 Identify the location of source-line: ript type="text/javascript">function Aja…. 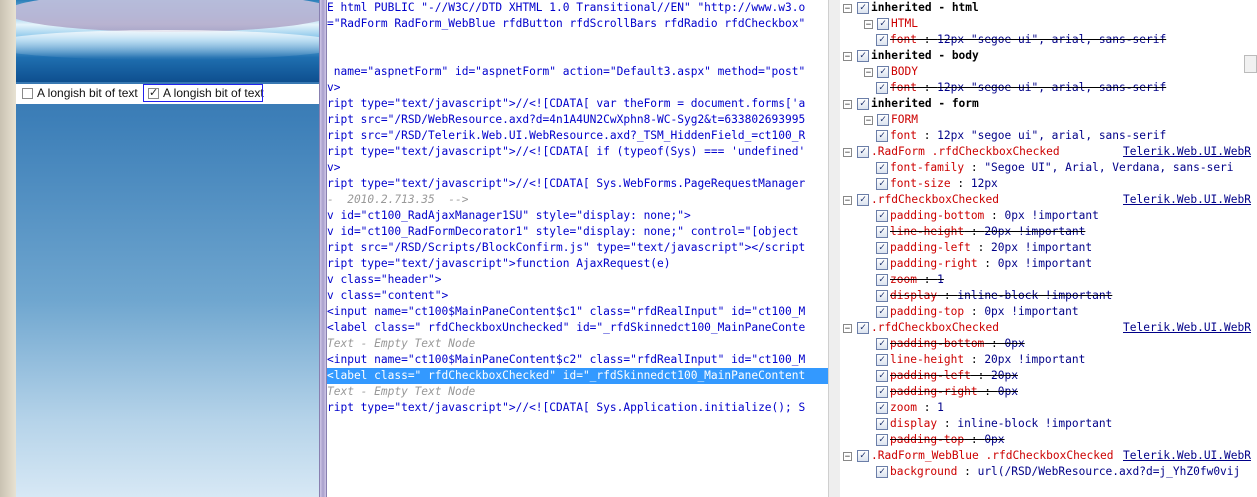
(499, 264).